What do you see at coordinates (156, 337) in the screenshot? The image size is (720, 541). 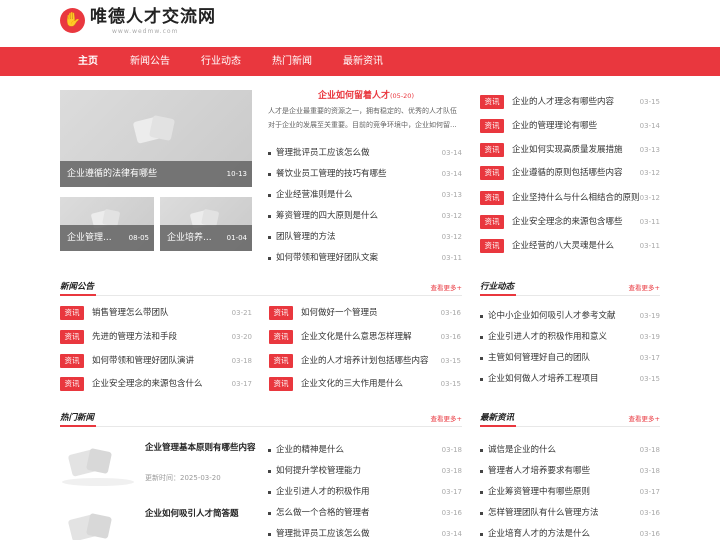 I see `list-item: 资讯 先进的管理方法和手段 03-20` at bounding box center [156, 337].